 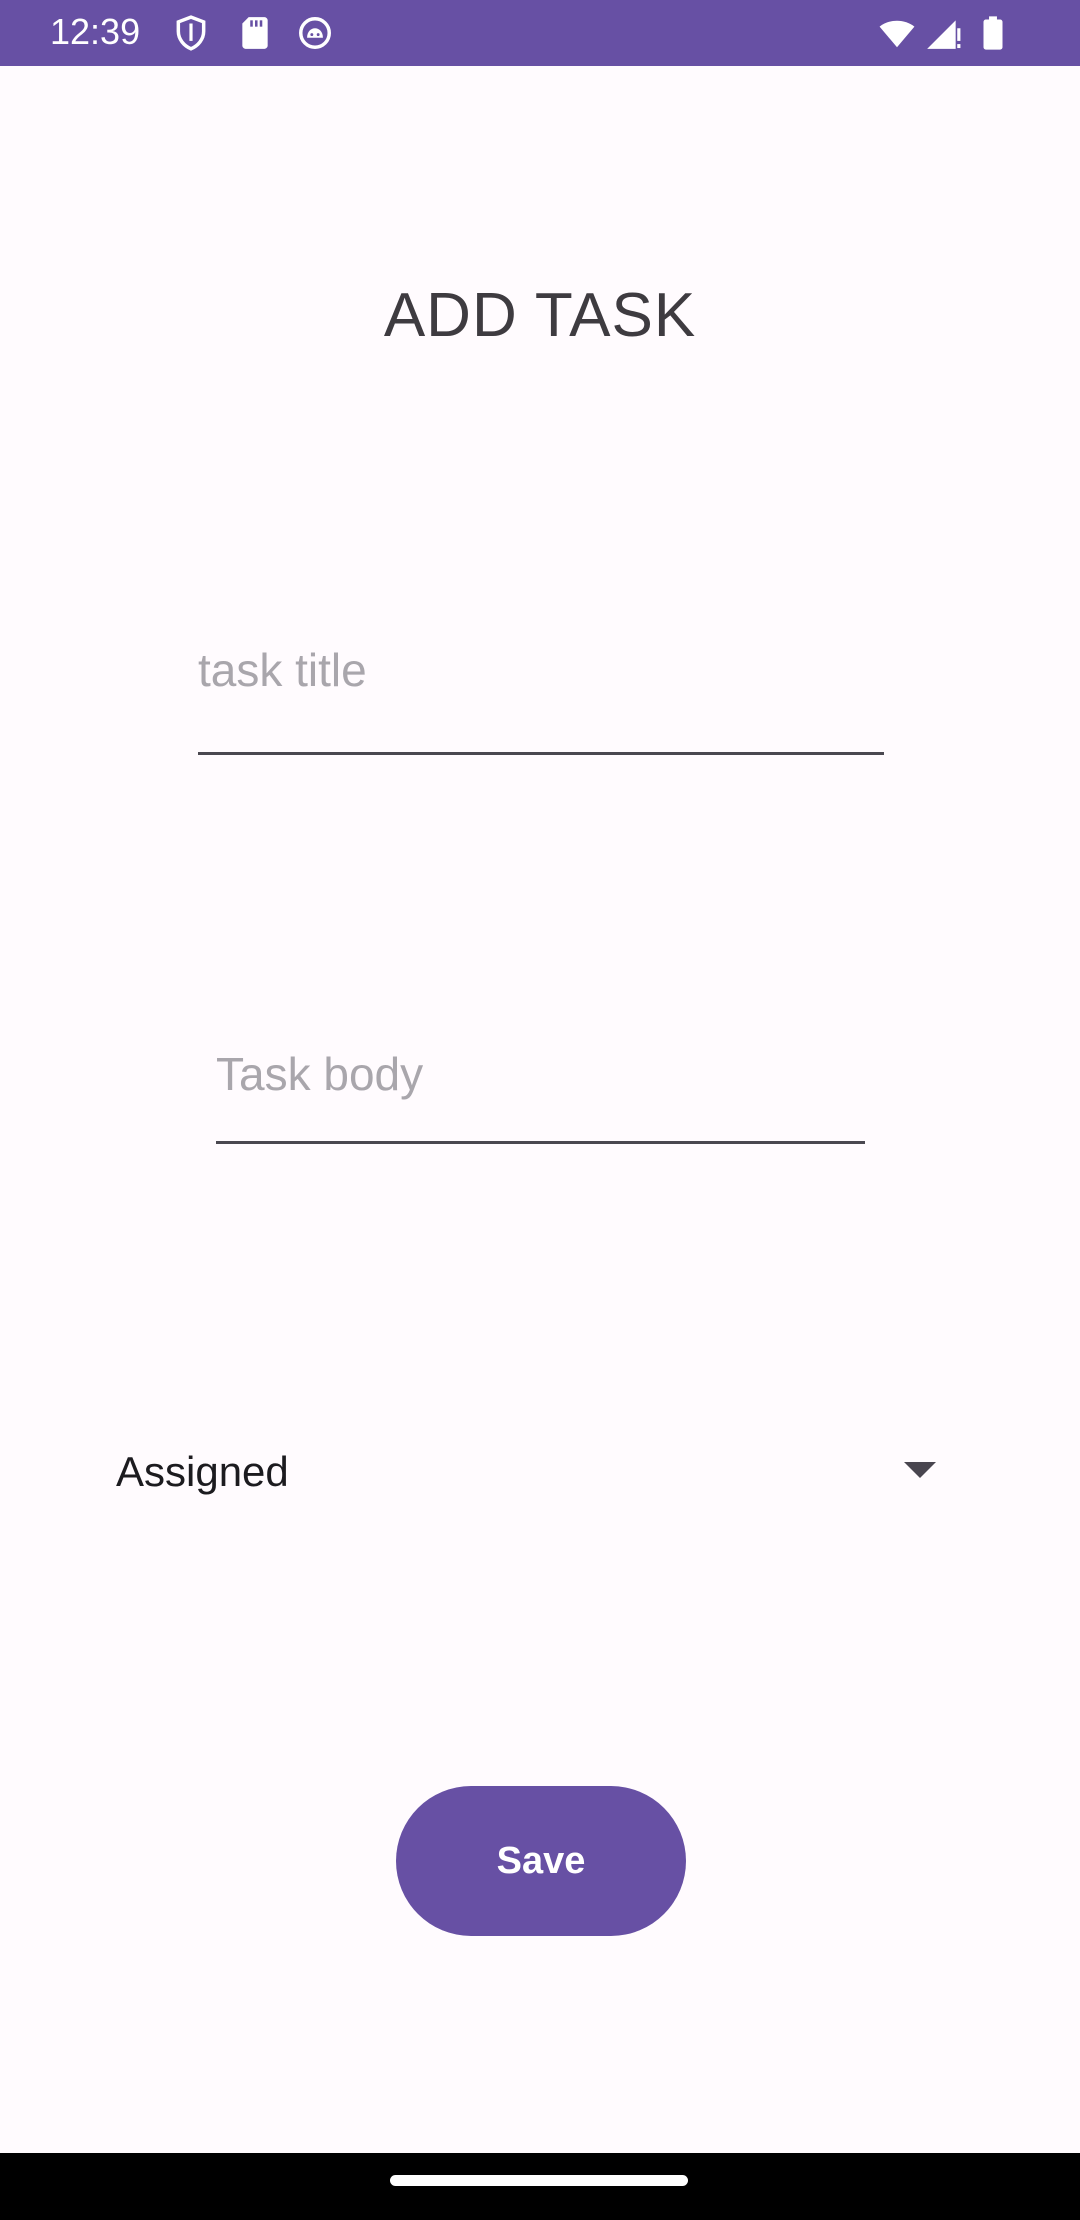 I want to click on android-debug-icon, so click(x=315, y=33).